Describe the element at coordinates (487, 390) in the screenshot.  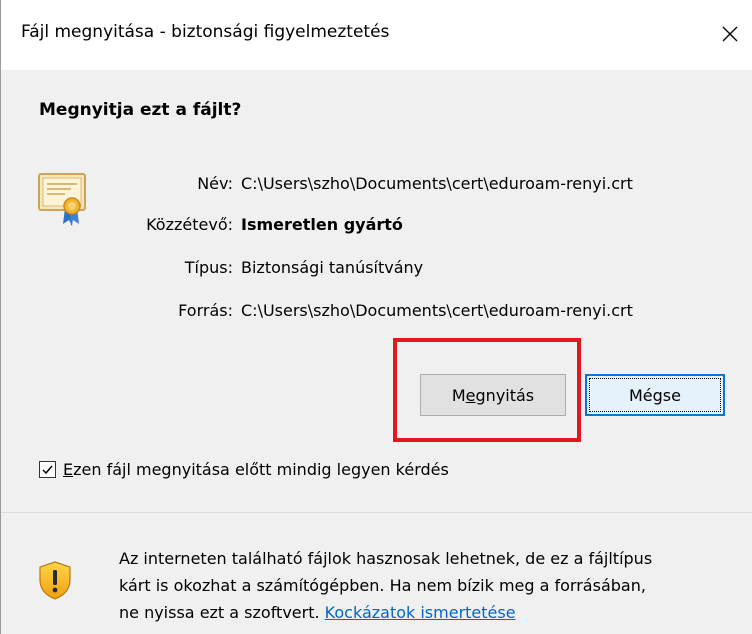
I see `highlight-box` at that location.